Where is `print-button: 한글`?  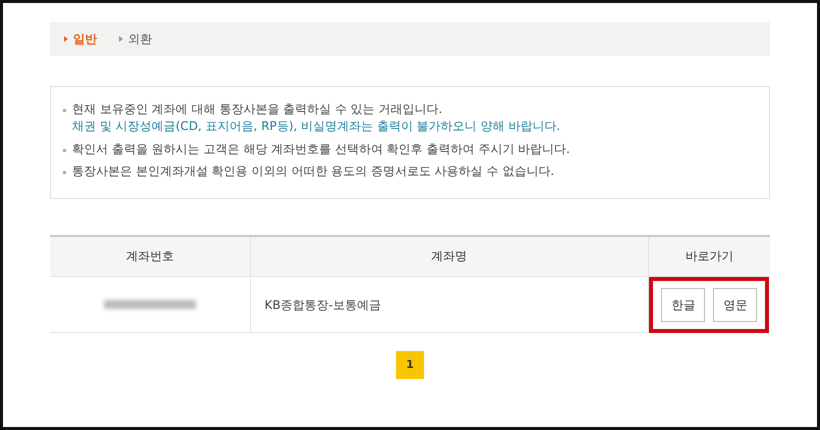
print-button: 한글 is located at coordinates (683, 305).